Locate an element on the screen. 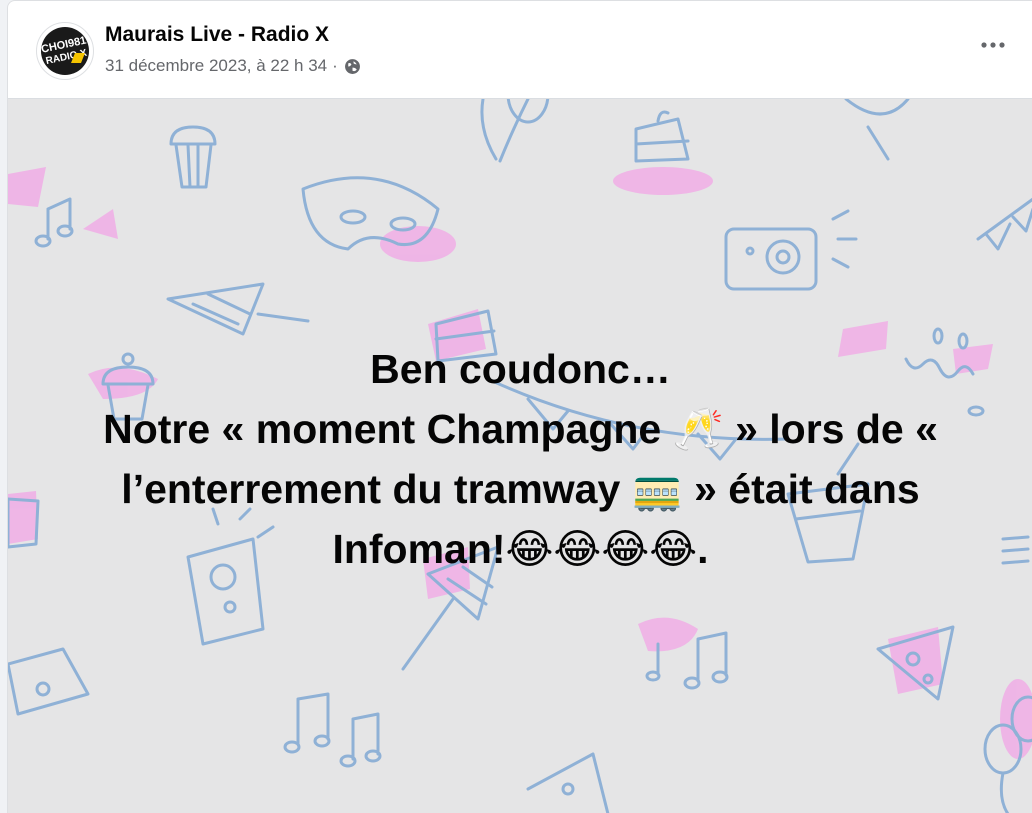 This screenshot has height=813, width=1032. more-options-icon is located at coordinates (993, 45).